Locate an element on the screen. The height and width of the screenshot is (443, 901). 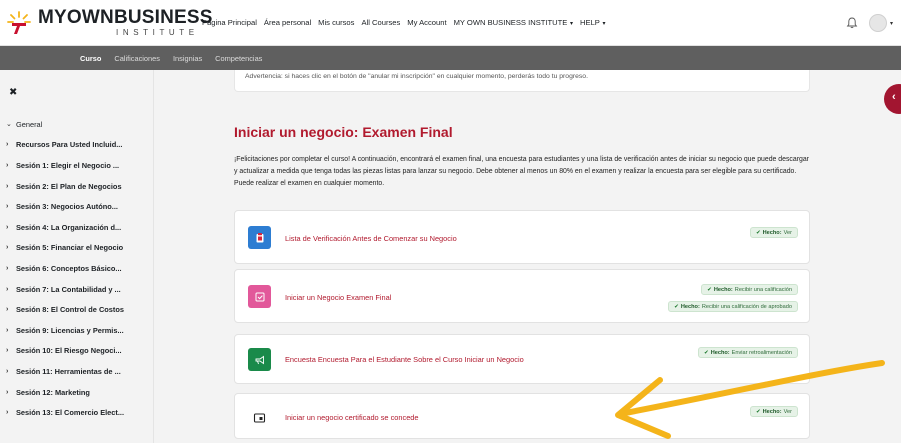
nav-institute-label: MY OWN BUSINESS INSTITUTE is located at coordinates (510, 22).